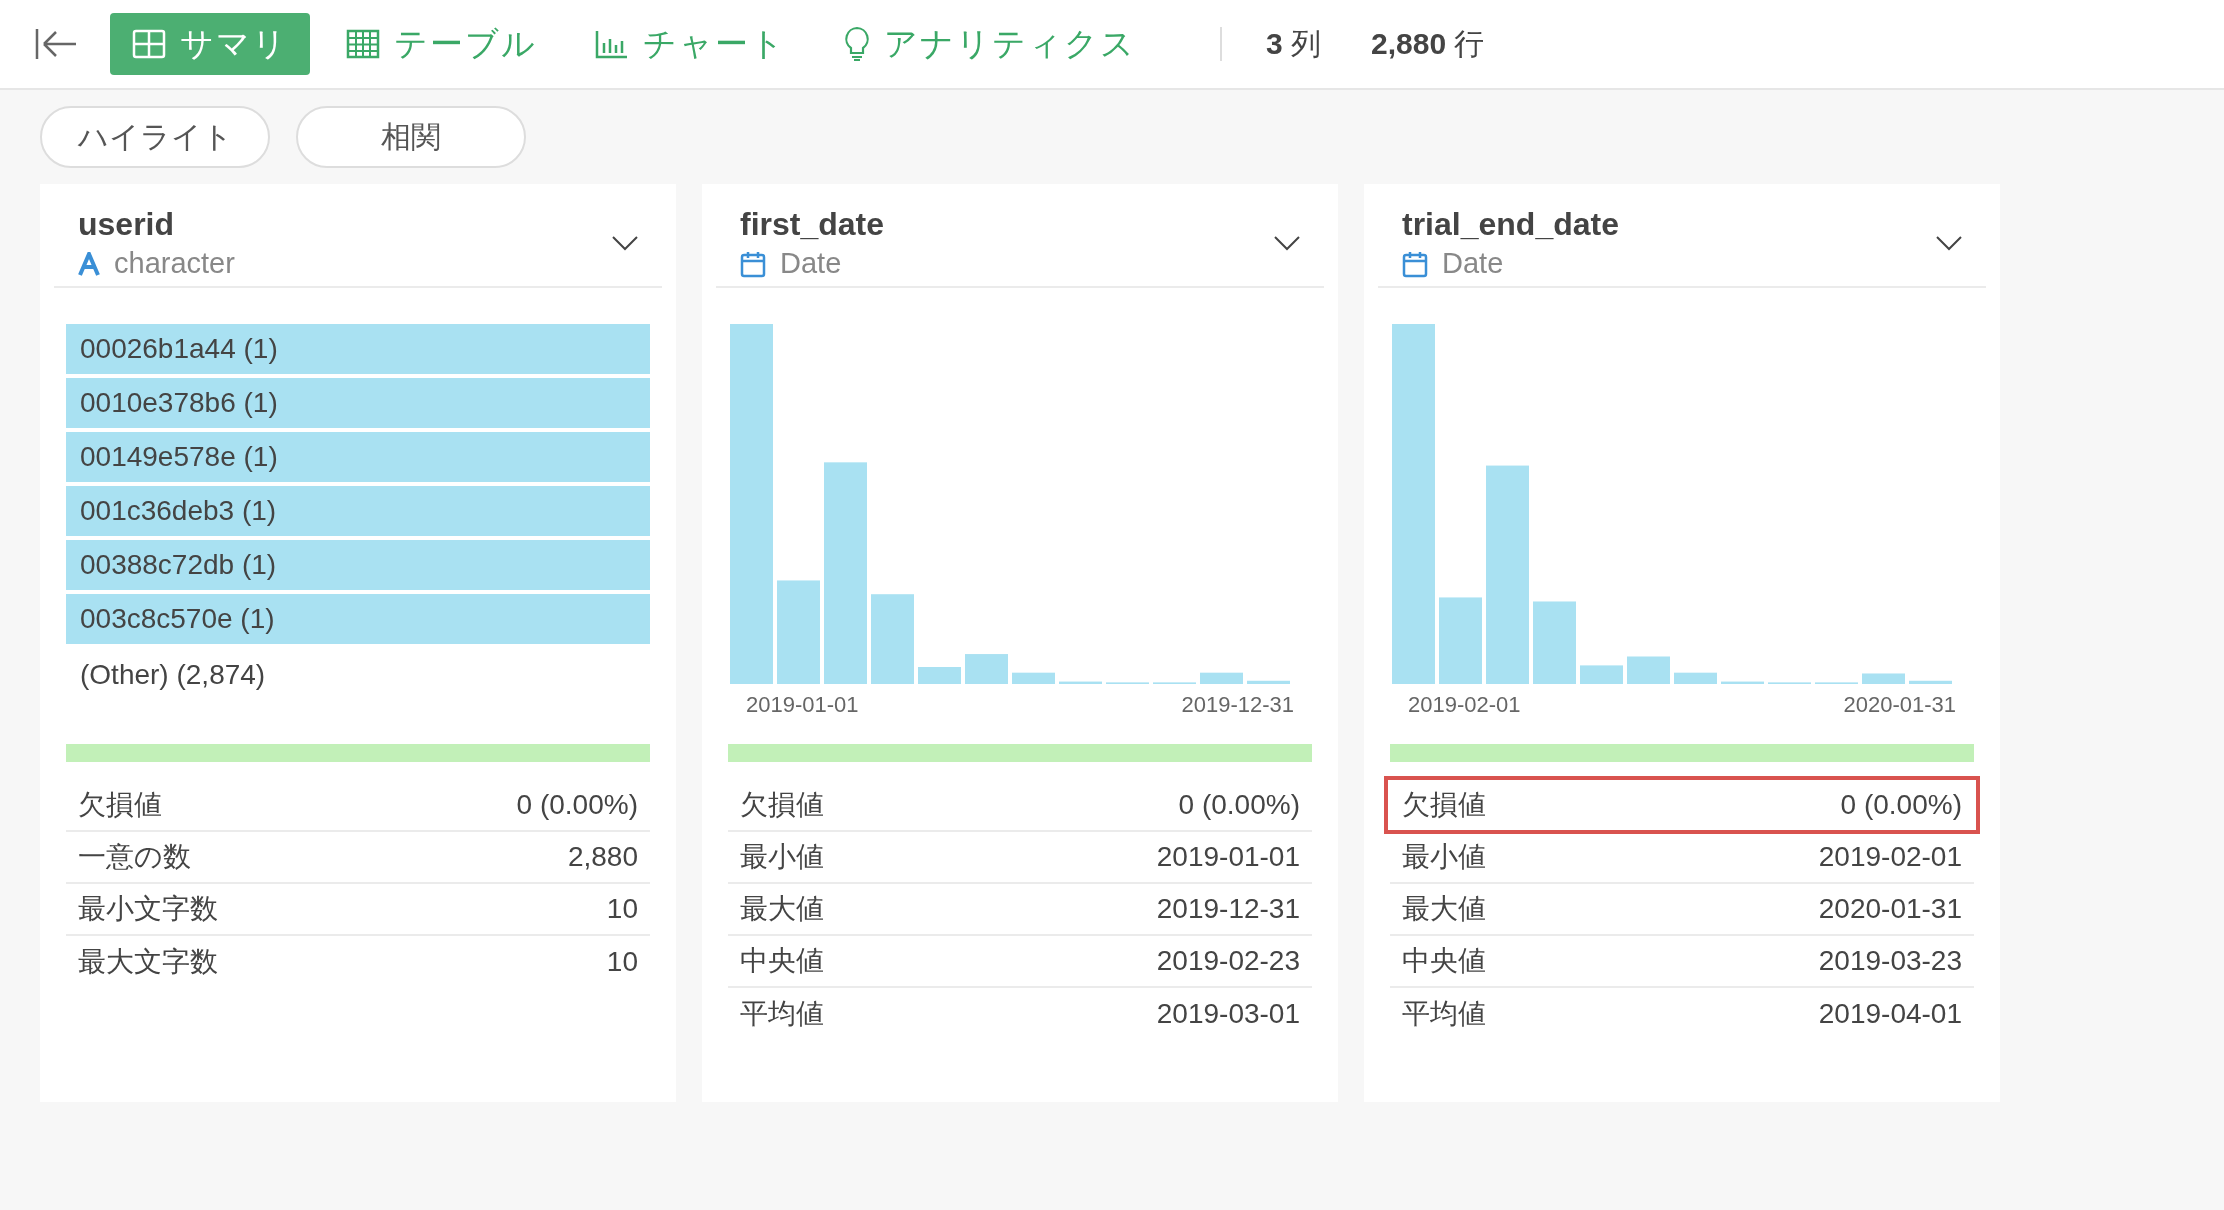 The width and height of the screenshot is (2224, 1210). I want to click on stat-value: 2019-03-23, so click(1890, 961).